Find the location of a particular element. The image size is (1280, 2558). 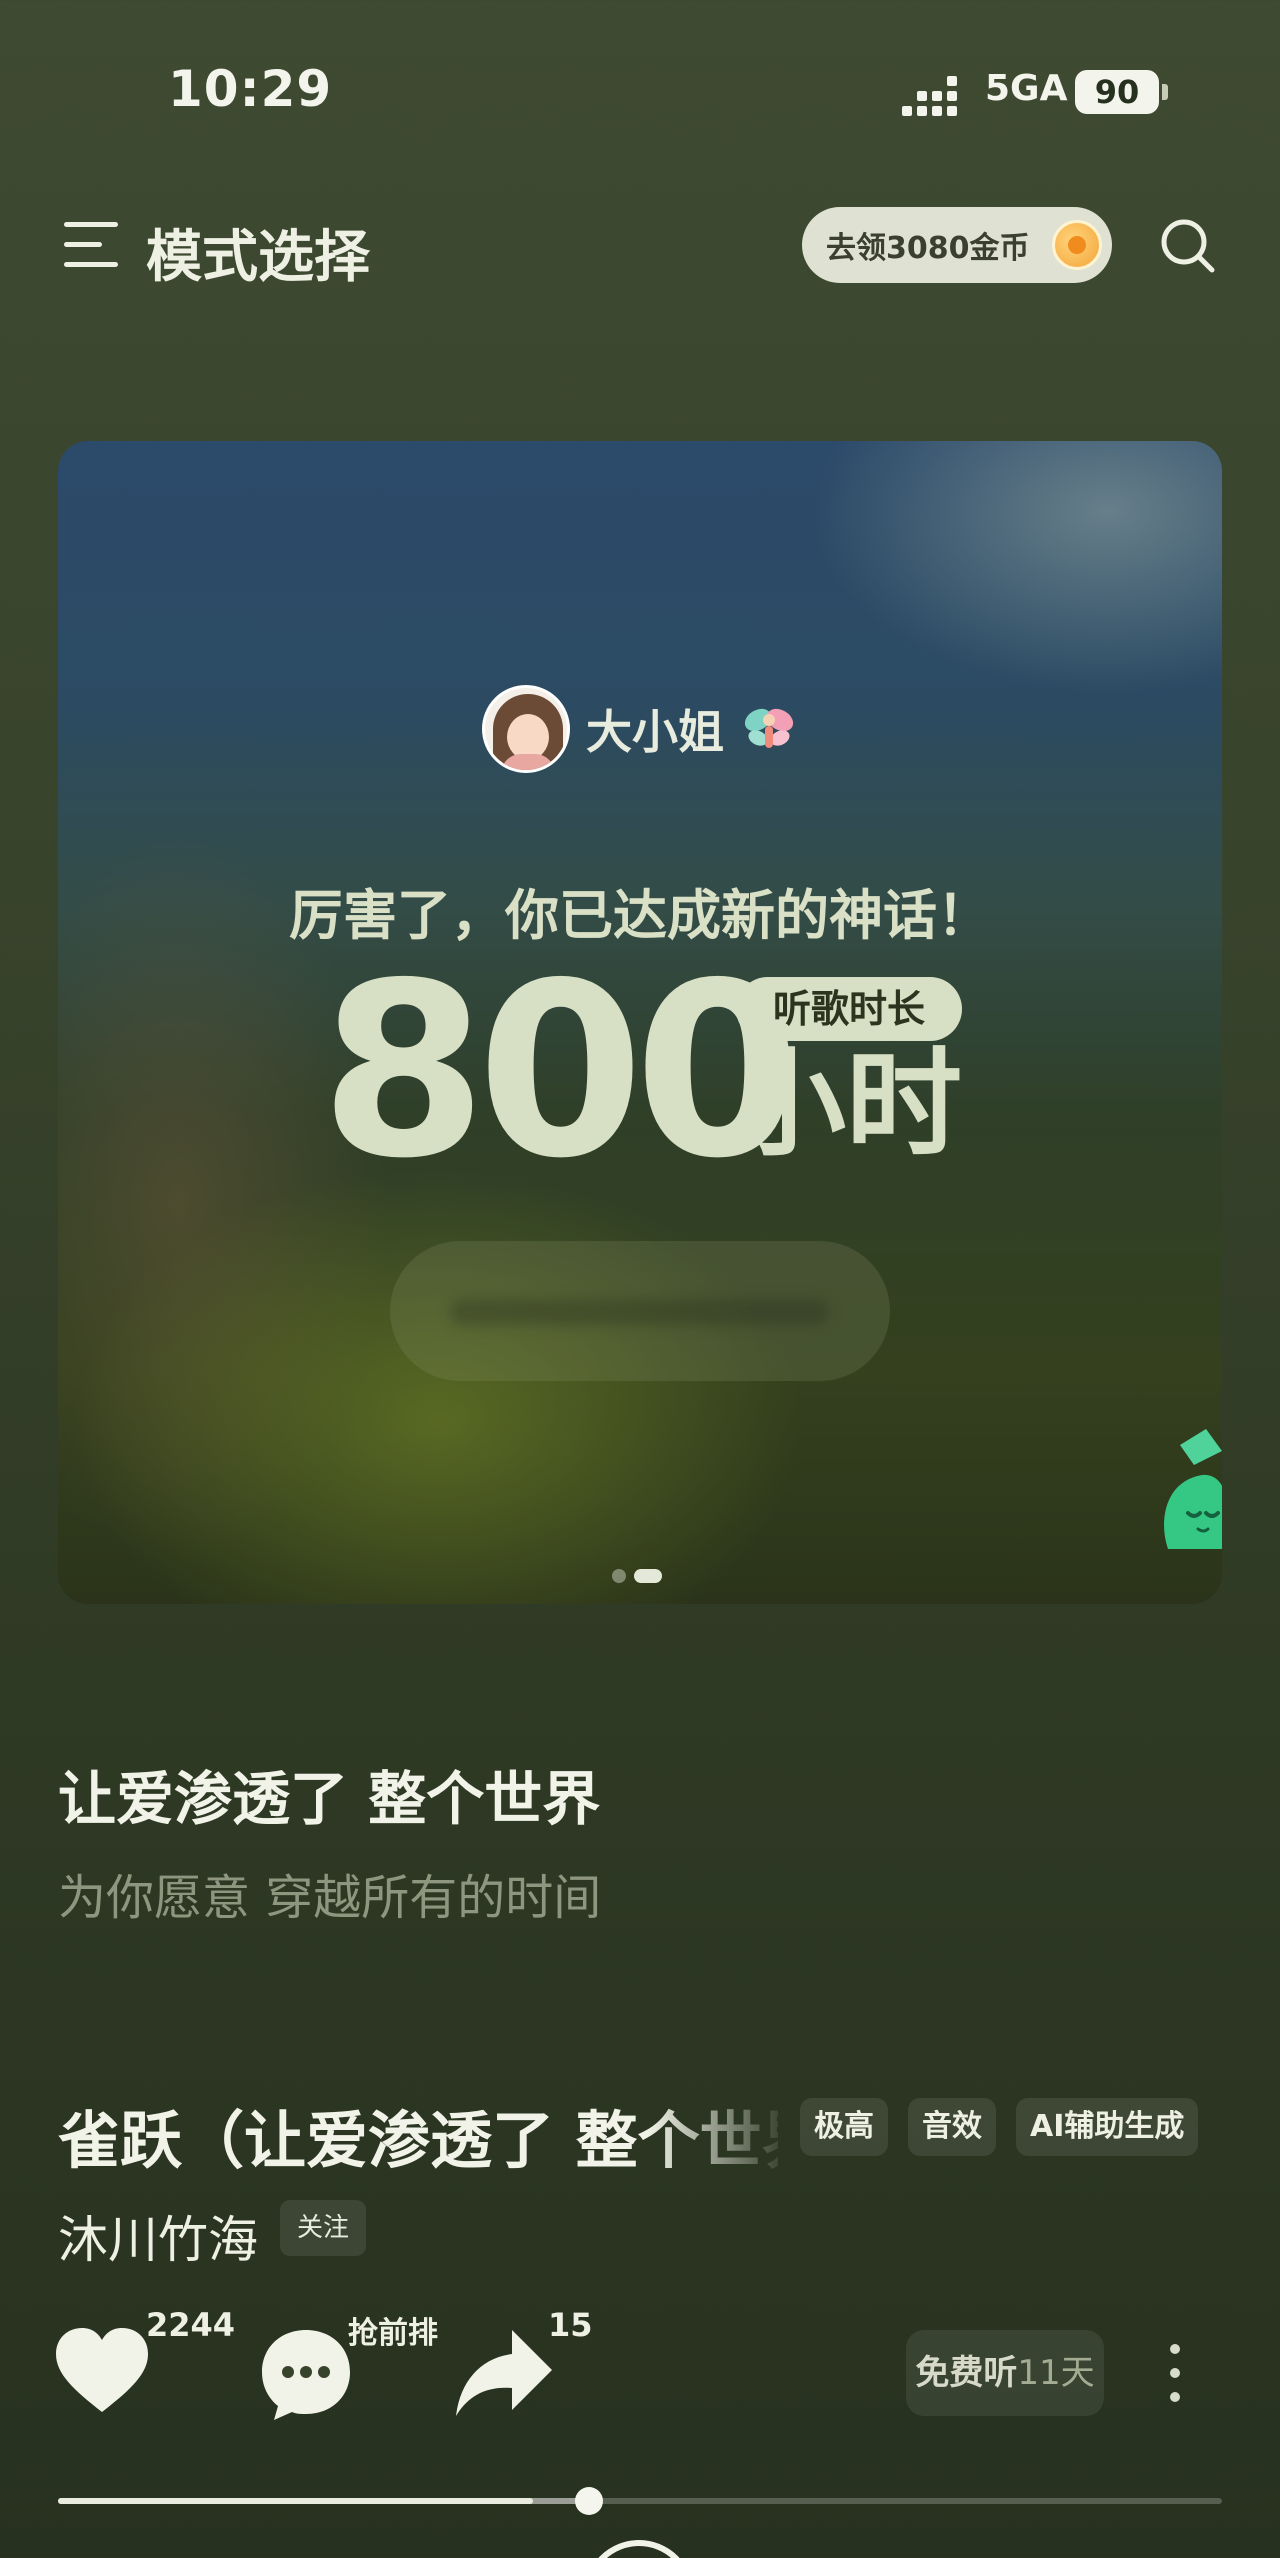

signal-icon is located at coordinates (934, 94).